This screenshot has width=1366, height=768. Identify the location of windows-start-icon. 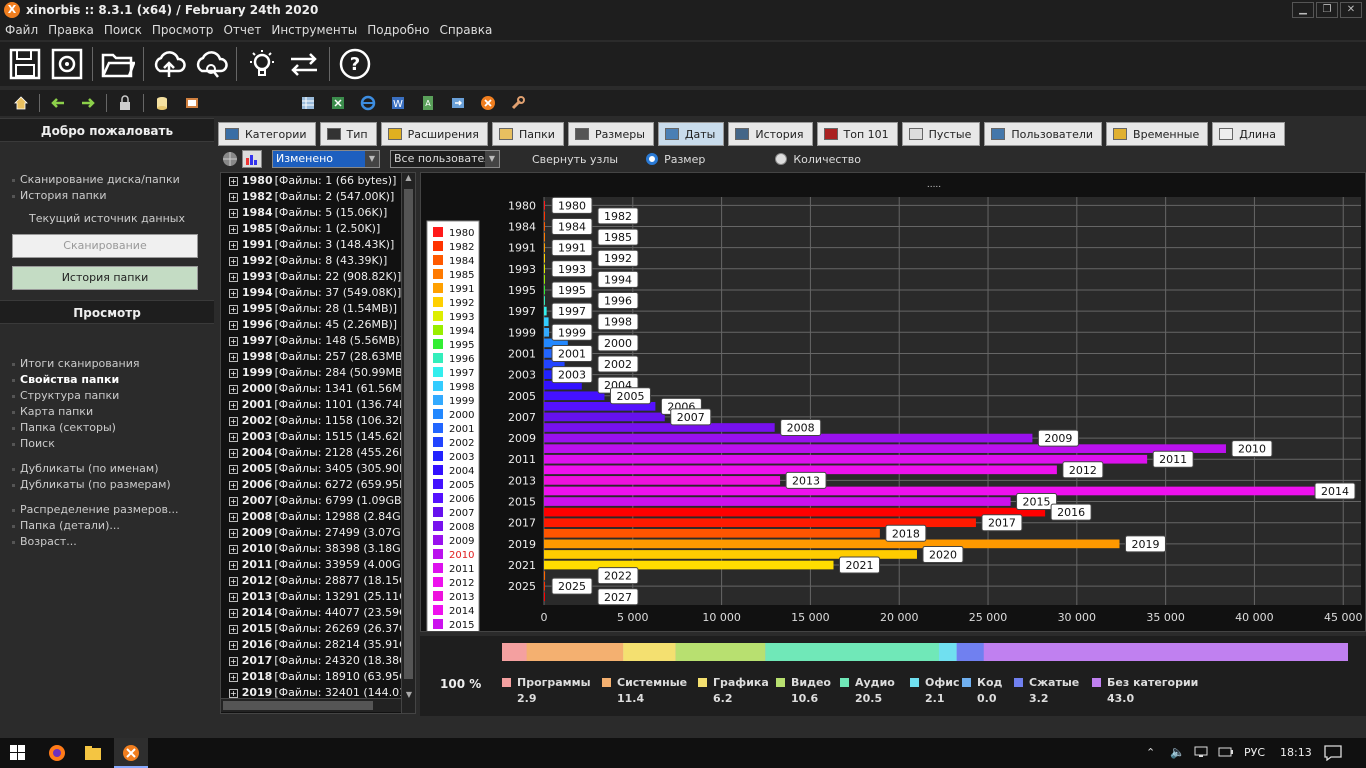
(18, 754).